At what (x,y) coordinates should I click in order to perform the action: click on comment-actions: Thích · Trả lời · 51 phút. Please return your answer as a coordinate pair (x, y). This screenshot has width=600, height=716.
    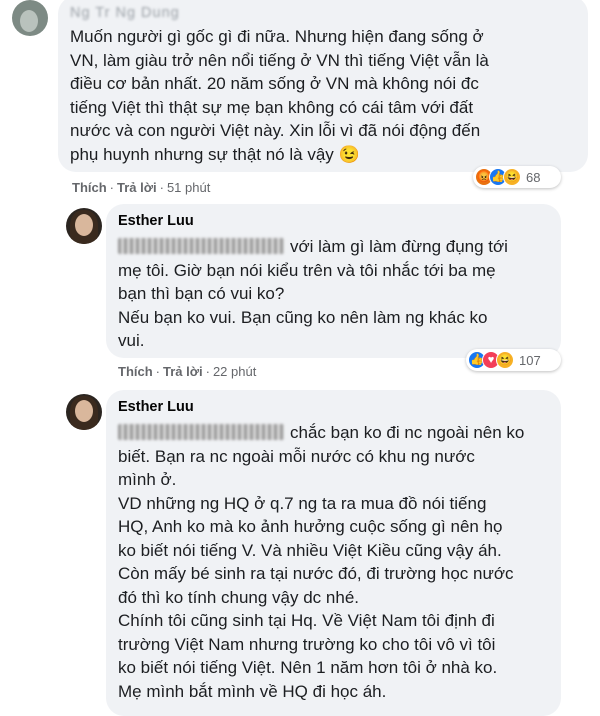
    Looking at the image, I should click on (141, 187).